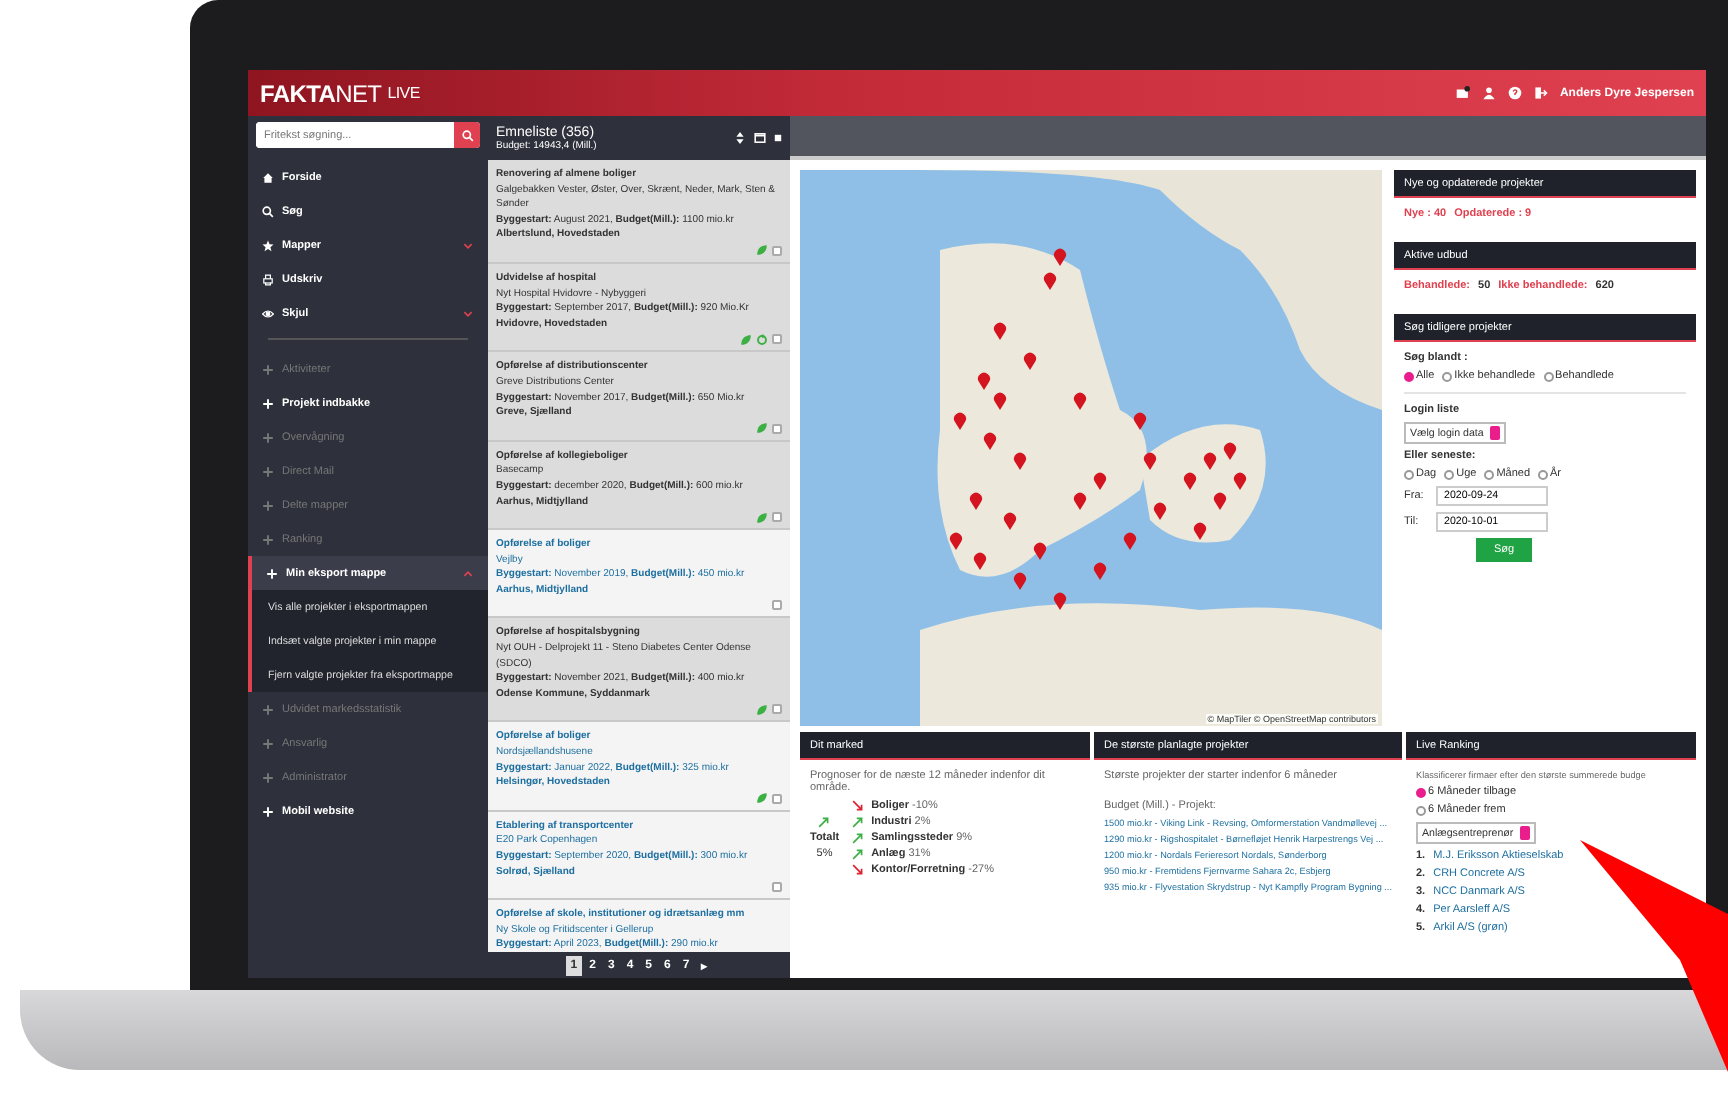 This screenshot has height=1100, width=1728. Describe the element at coordinates (468, 573) in the screenshot. I see `chevron-up-icon` at that location.